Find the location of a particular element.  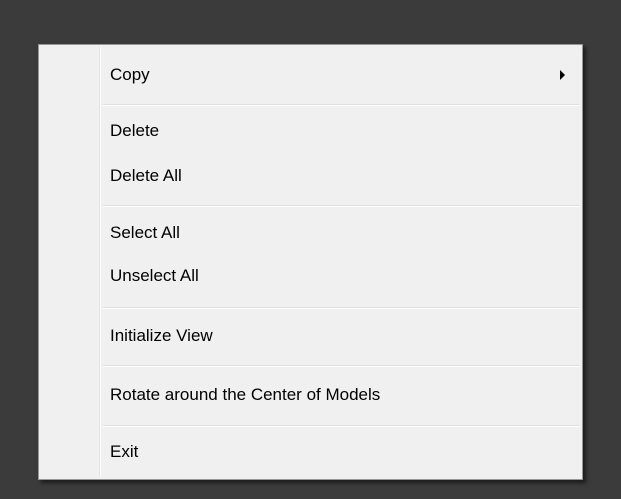

menu-item-label: Copy is located at coordinates (130, 74).